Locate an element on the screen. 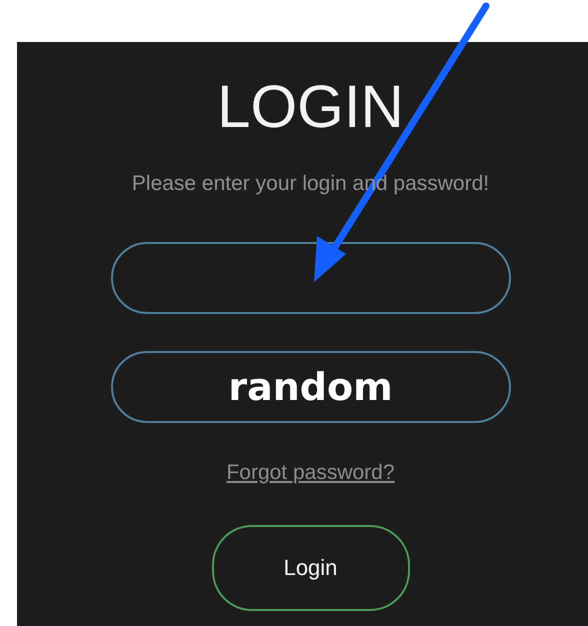 The width and height of the screenshot is (588, 626). login-title: LOGIN is located at coordinates (310, 107).